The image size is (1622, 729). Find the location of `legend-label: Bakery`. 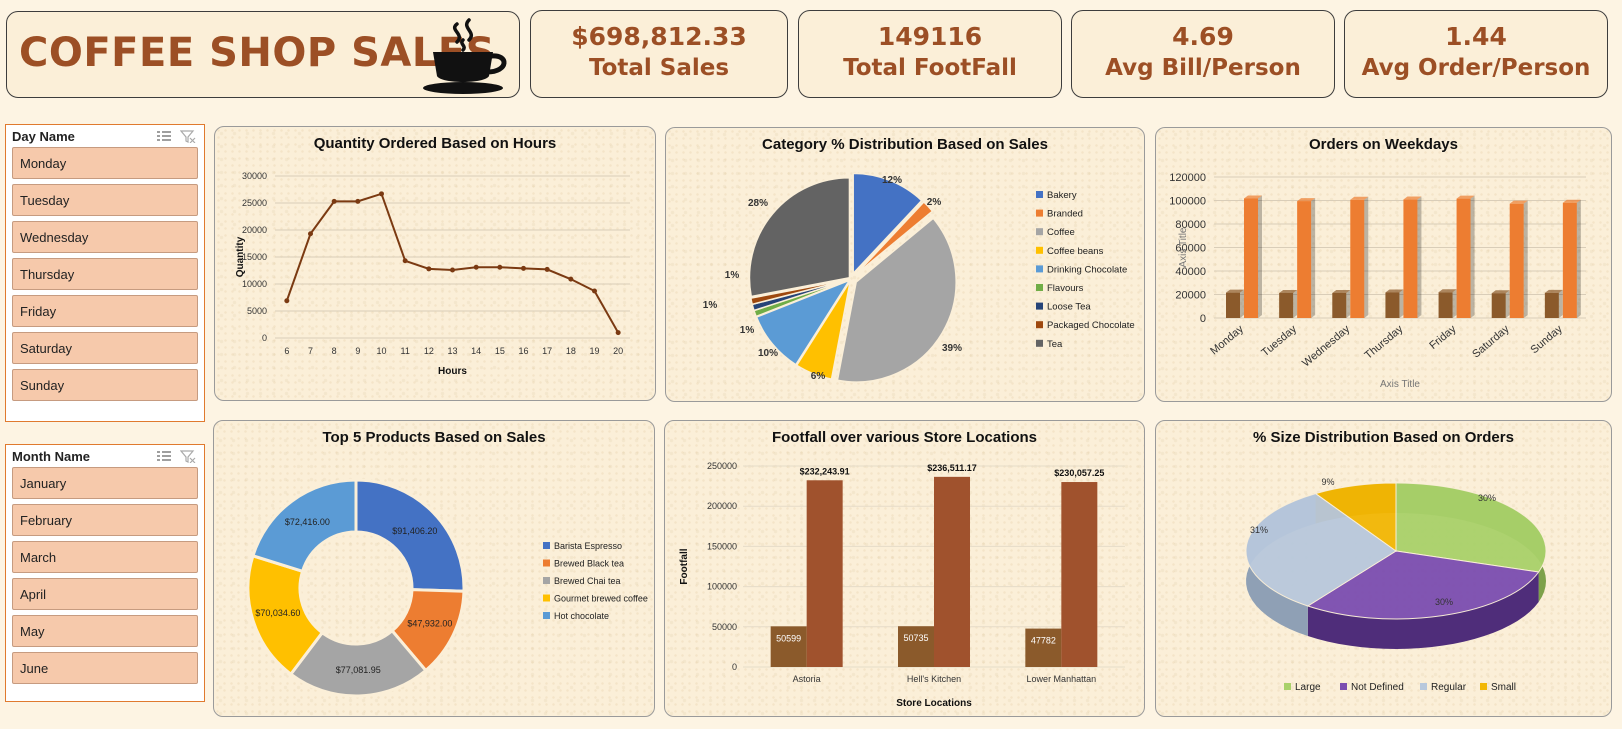

legend-label: Bakery is located at coordinates (1062, 195).